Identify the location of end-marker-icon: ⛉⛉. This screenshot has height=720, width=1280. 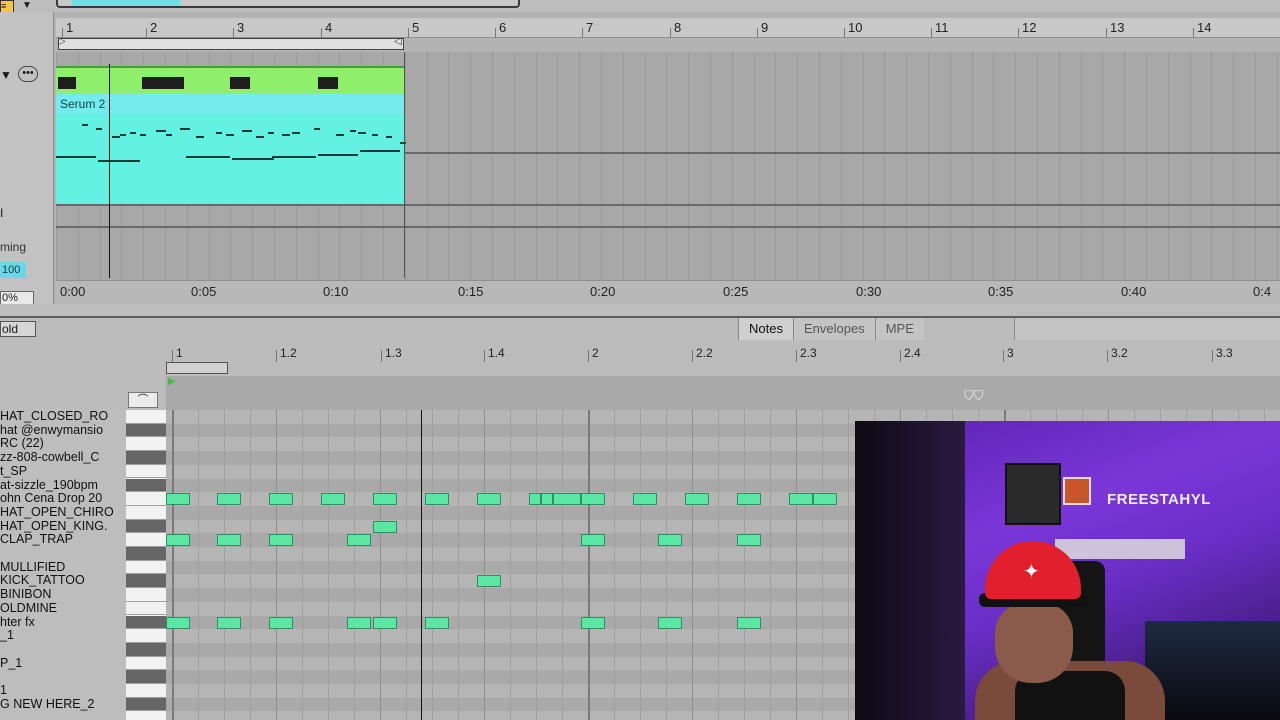
(974, 396).